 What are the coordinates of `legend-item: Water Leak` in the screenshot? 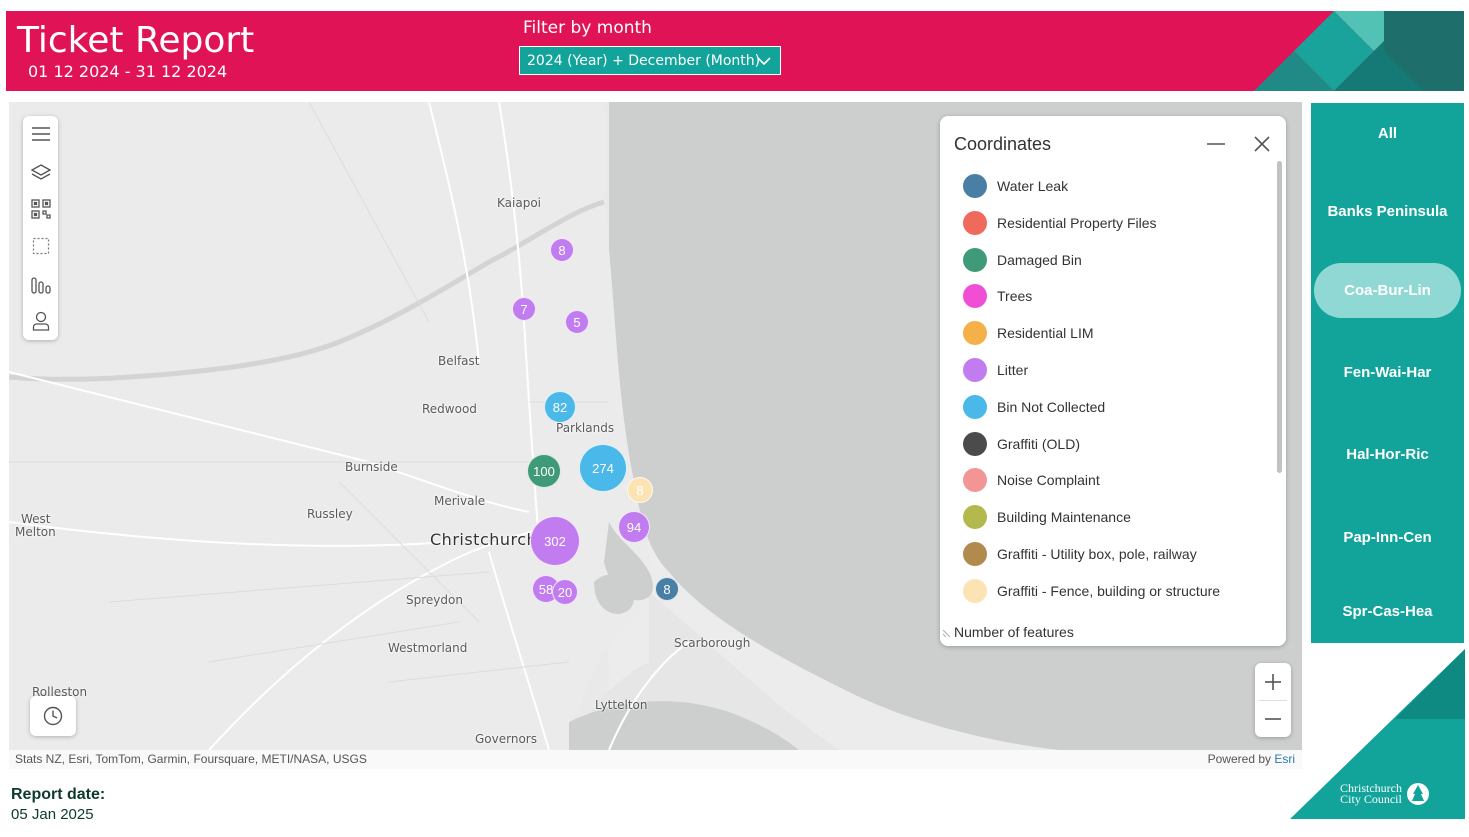 It's located at (1015, 186).